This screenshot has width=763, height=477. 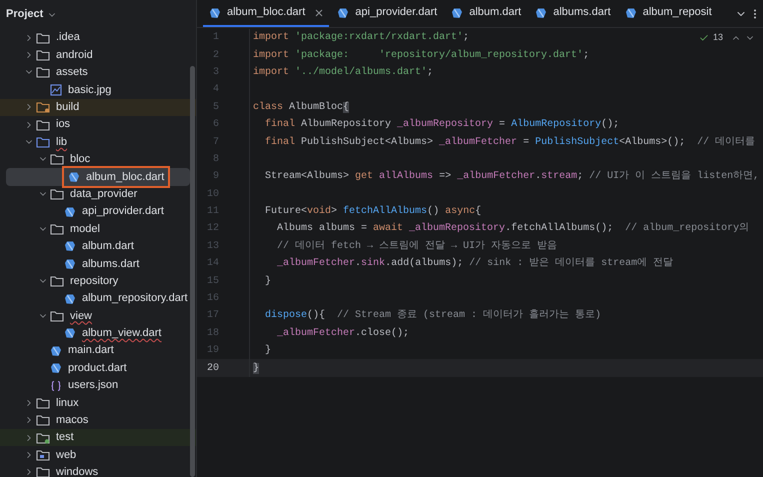 What do you see at coordinates (63, 124) in the screenshot?
I see `item-name: ios` at bounding box center [63, 124].